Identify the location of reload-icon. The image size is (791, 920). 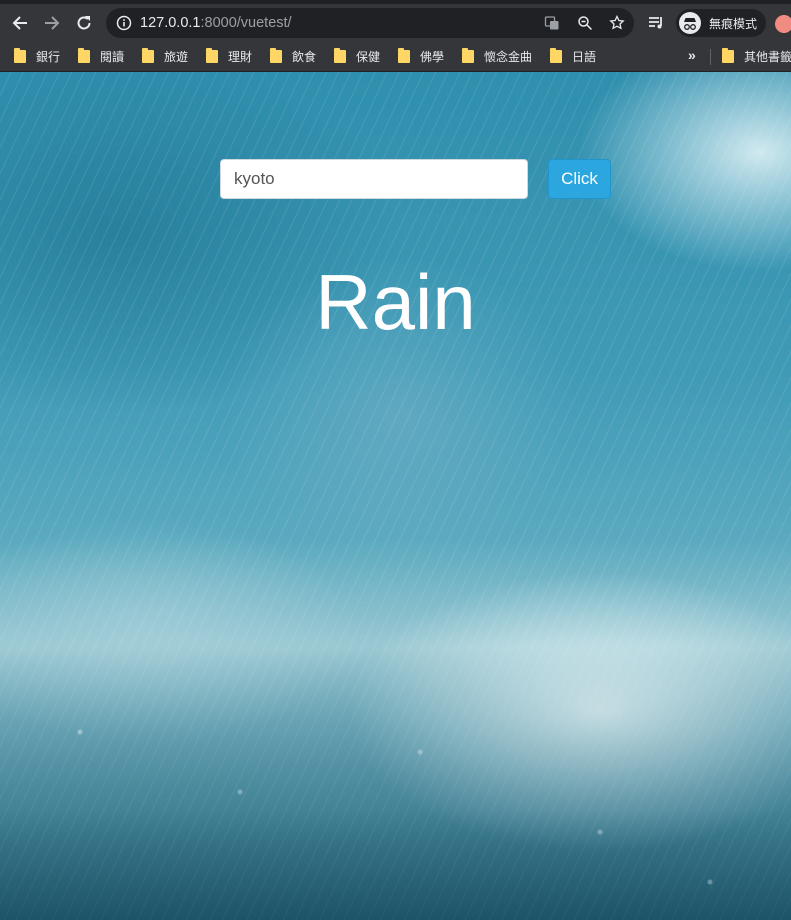
(84, 23).